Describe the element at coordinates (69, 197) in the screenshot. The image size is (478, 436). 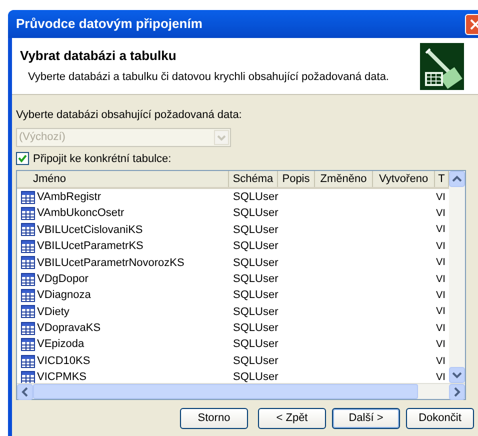
I see `table-name: VAmbRegistr` at that location.